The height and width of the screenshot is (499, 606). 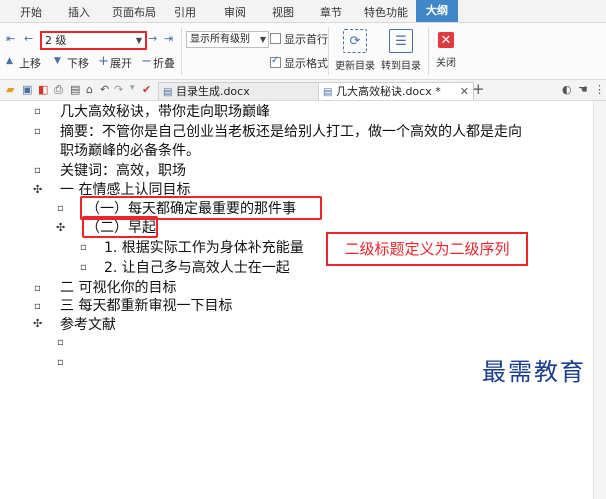 I want to click on arrow-down-icon: ▼, so click(x=57, y=61).